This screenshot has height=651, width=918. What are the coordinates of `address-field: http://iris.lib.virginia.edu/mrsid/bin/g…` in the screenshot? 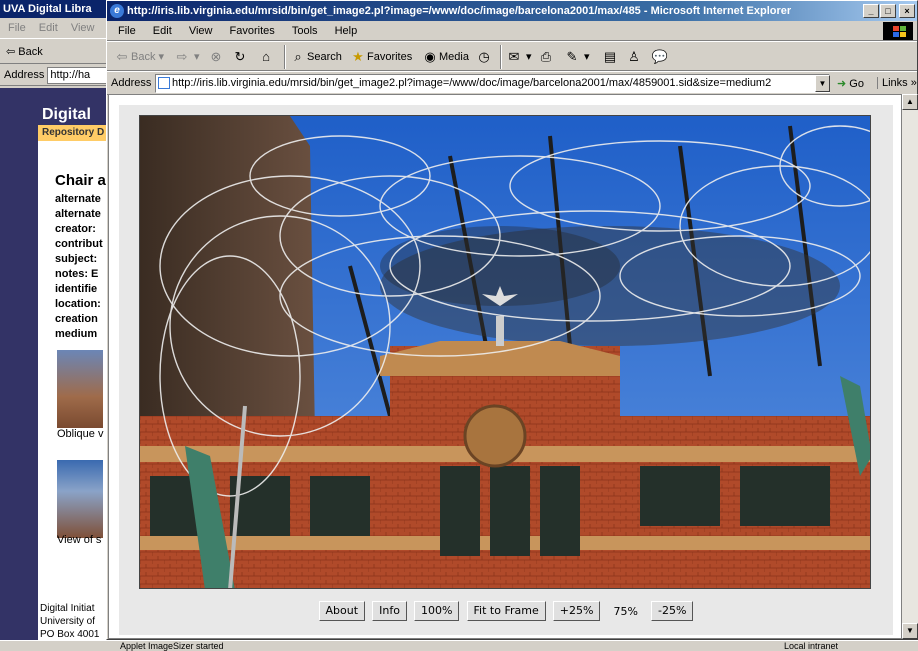 It's located at (492, 83).